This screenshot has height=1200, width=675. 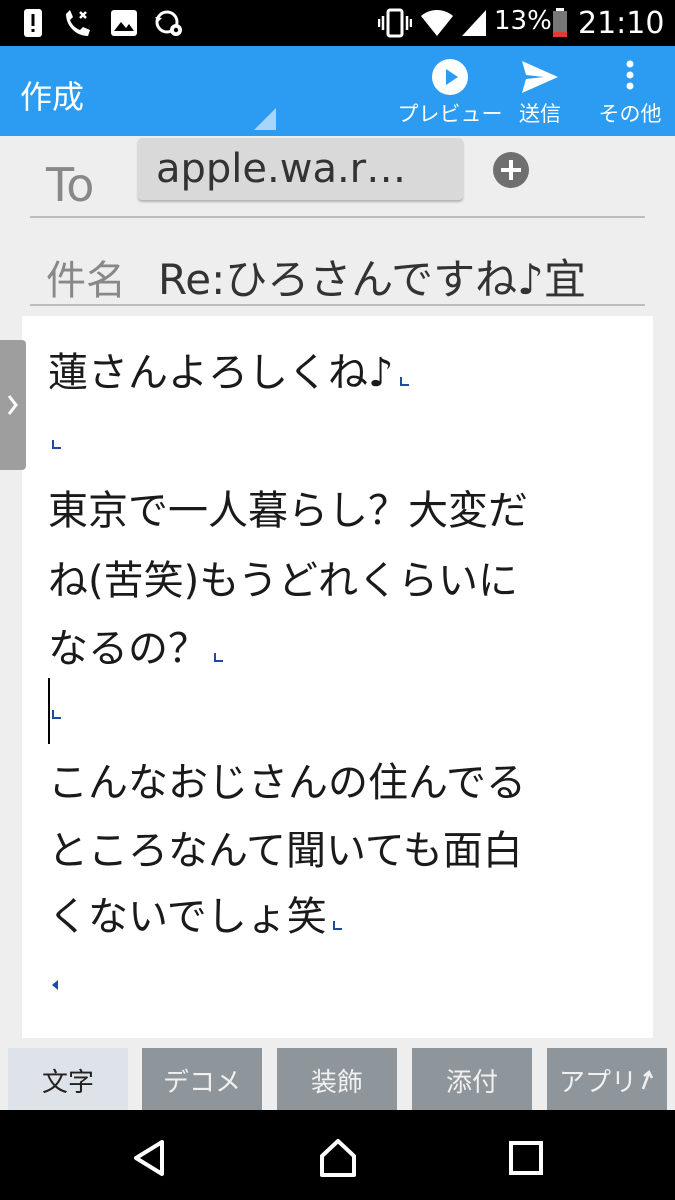 I want to click on back-triangle-icon, so click(x=149, y=1158).